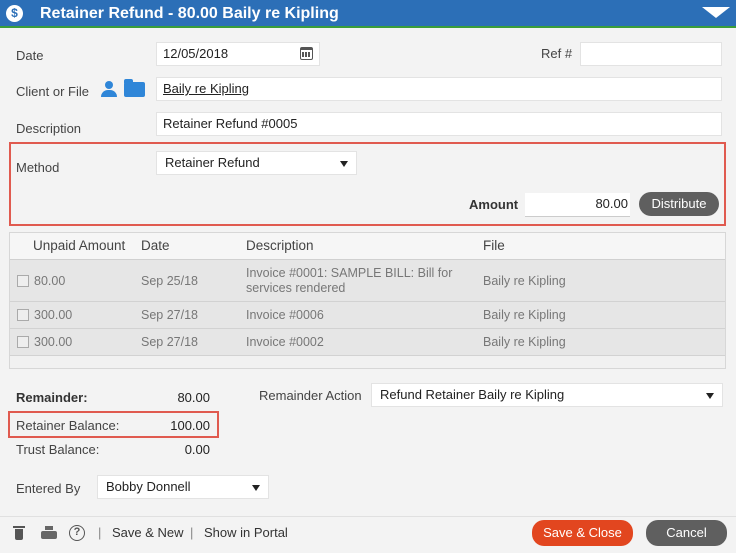 Image resolution: width=736 pixels, height=553 pixels. What do you see at coordinates (557, 53) in the screenshot?
I see `ref-label: Ref #` at bounding box center [557, 53].